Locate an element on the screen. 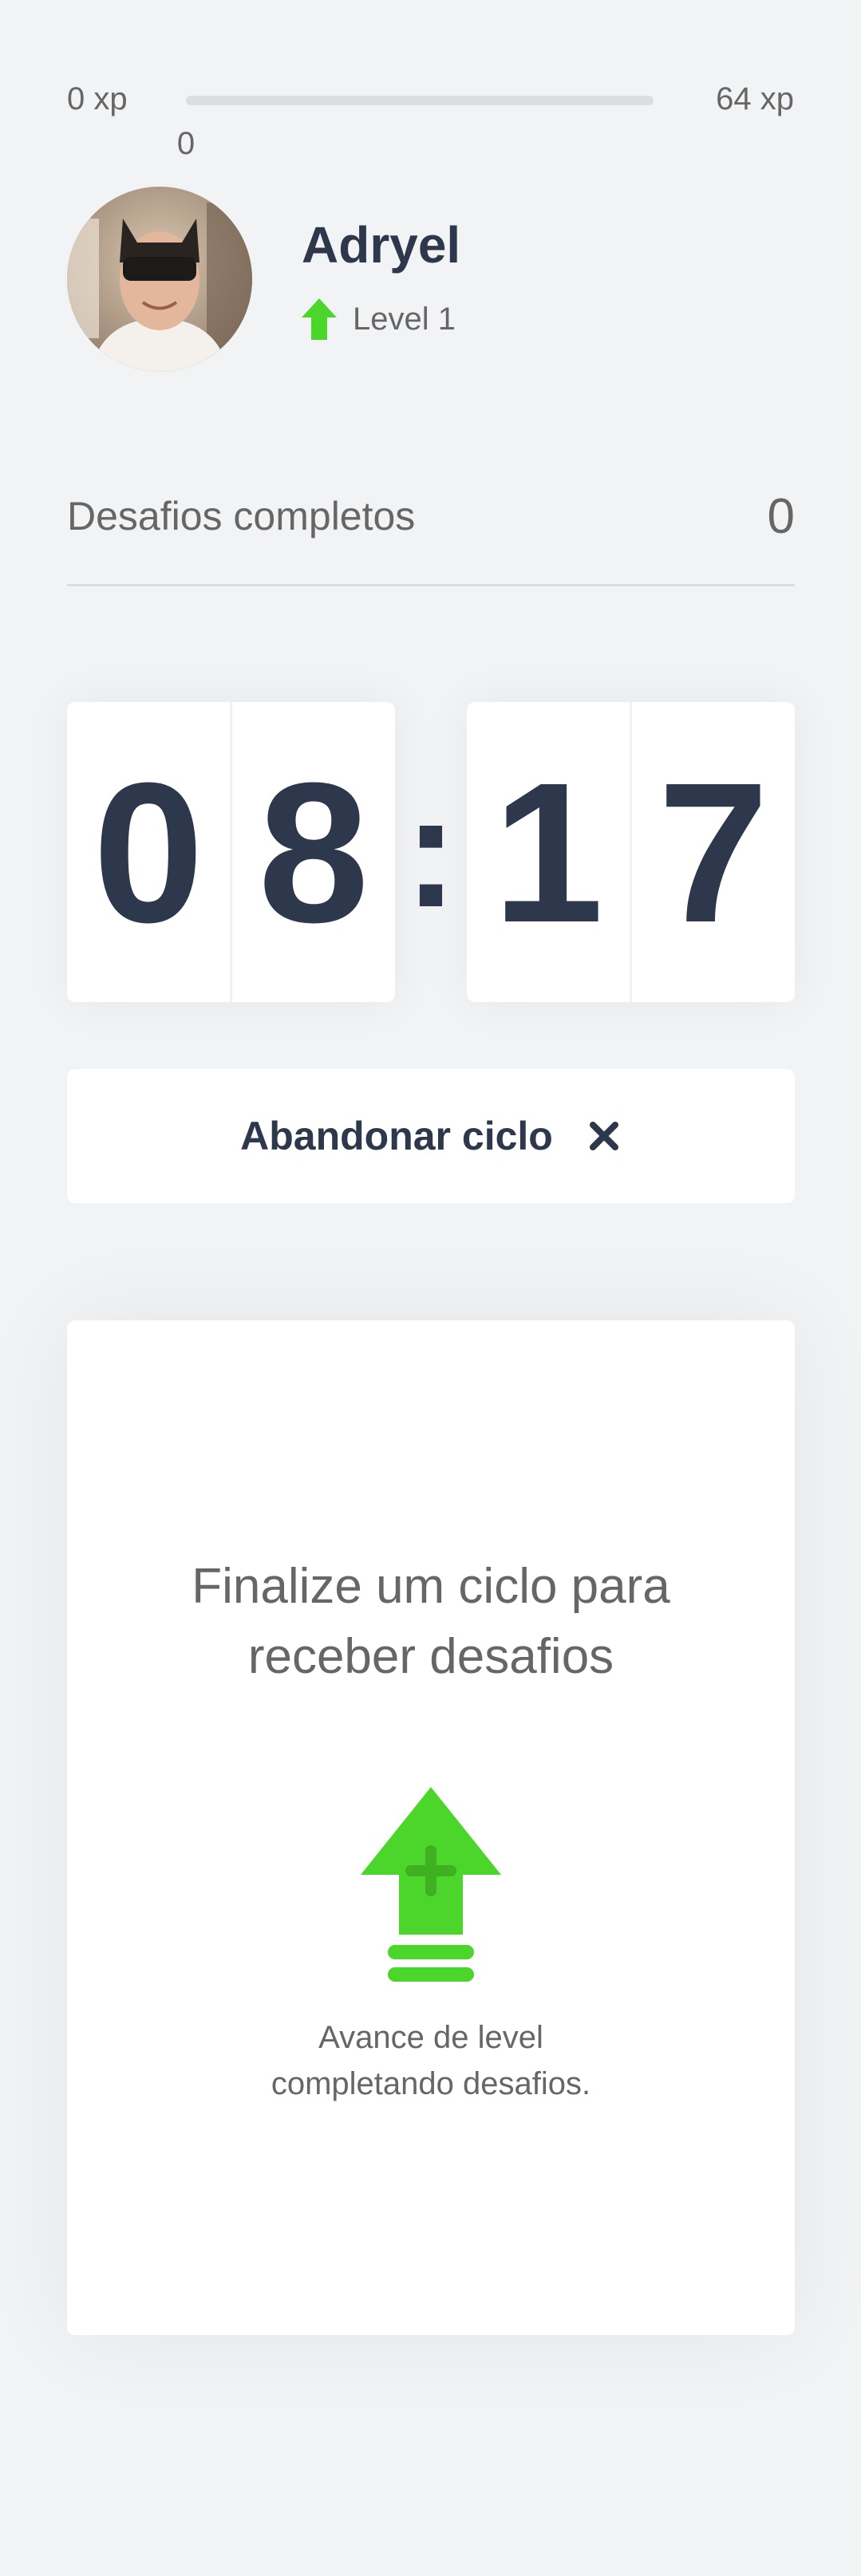  avatar is located at coordinates (159, 279).